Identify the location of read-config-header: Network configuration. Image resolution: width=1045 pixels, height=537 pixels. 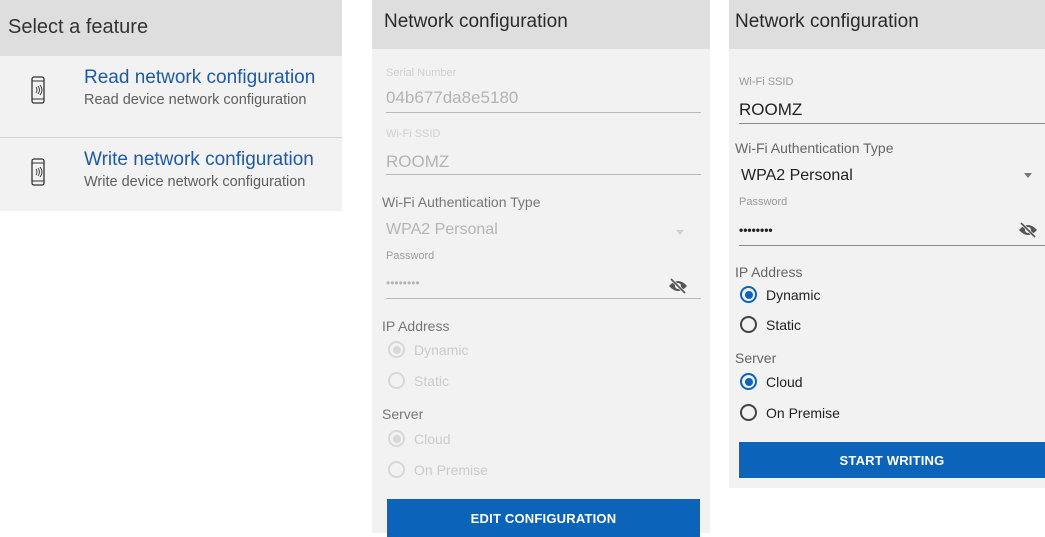
(541, 24).